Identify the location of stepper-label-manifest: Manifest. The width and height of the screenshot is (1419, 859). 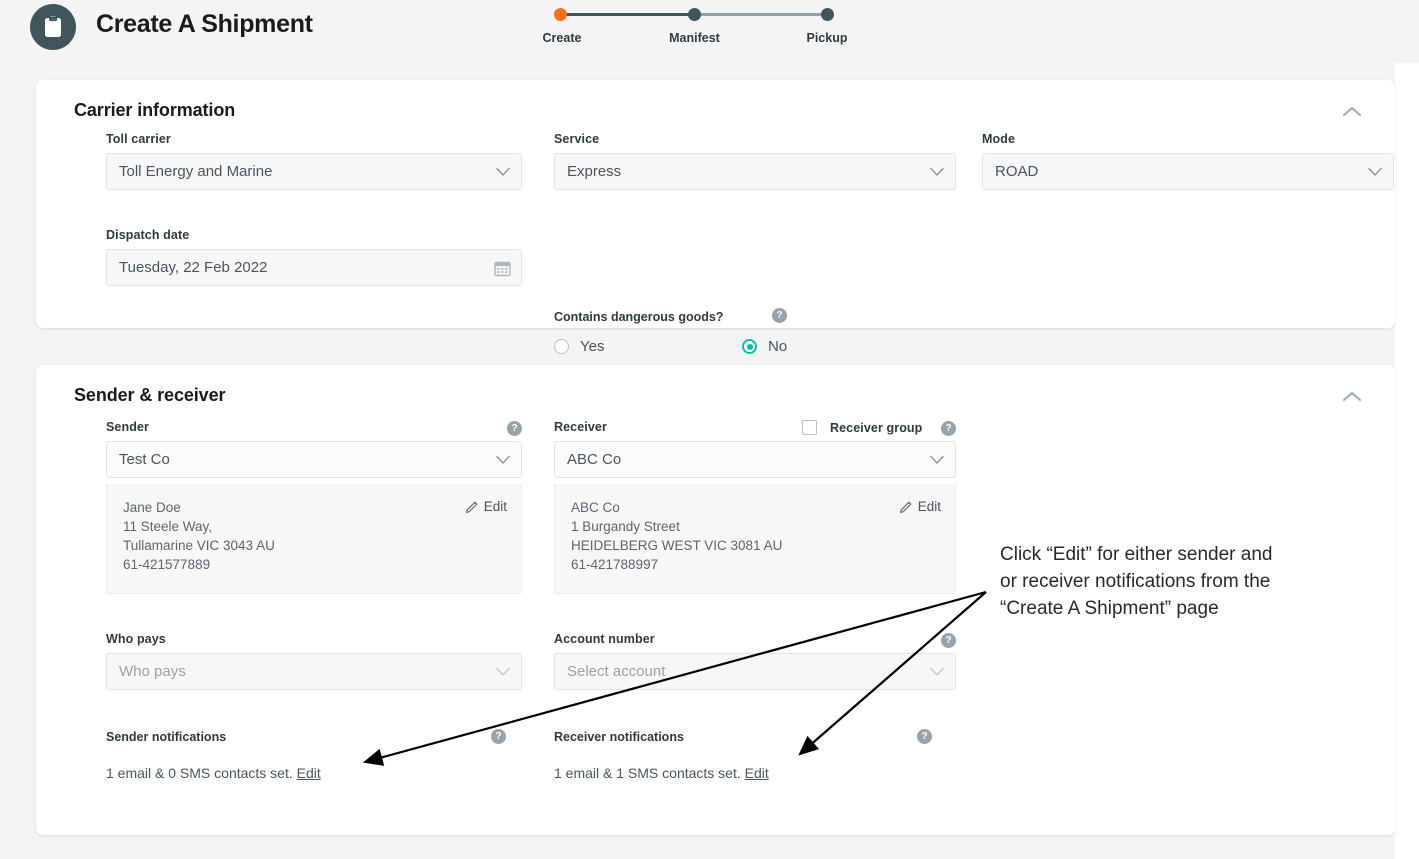
(694, 38).